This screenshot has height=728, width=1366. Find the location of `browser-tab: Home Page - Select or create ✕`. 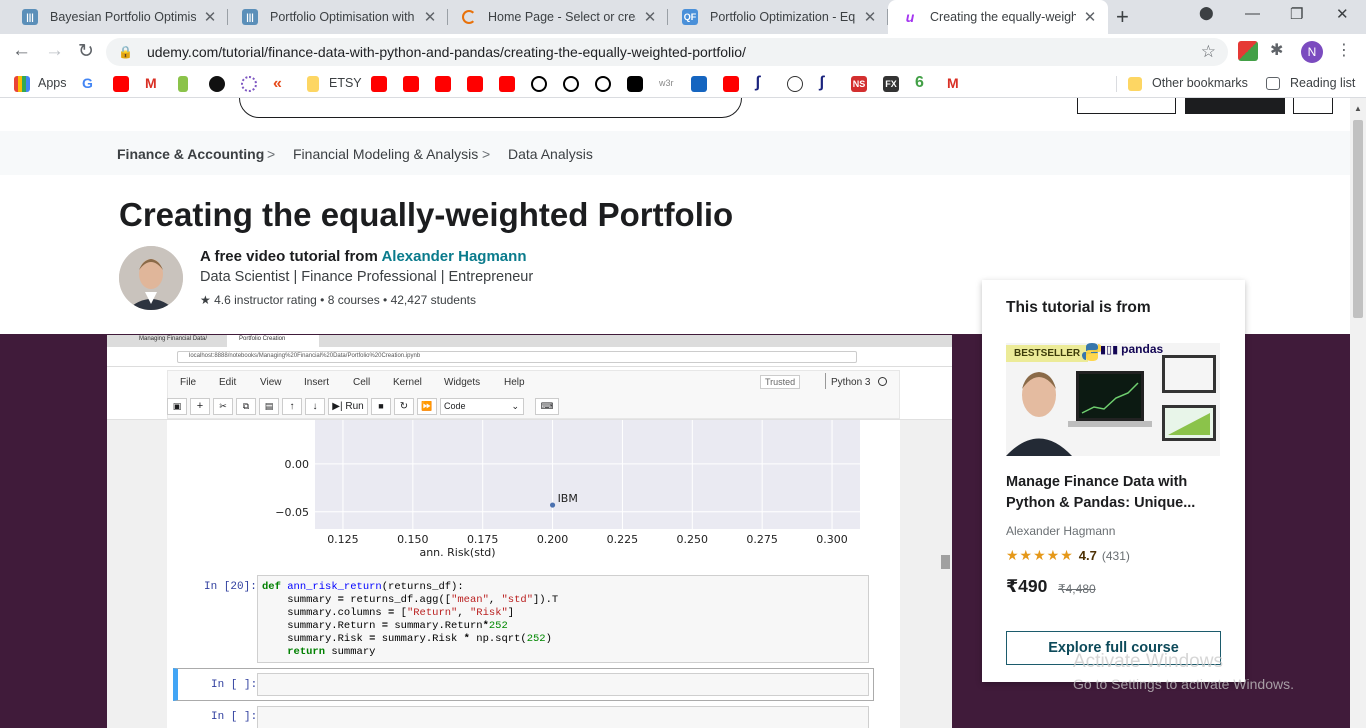

browser-tab: Home Page - Select or create ✕ is located at coordinates (558, 17).